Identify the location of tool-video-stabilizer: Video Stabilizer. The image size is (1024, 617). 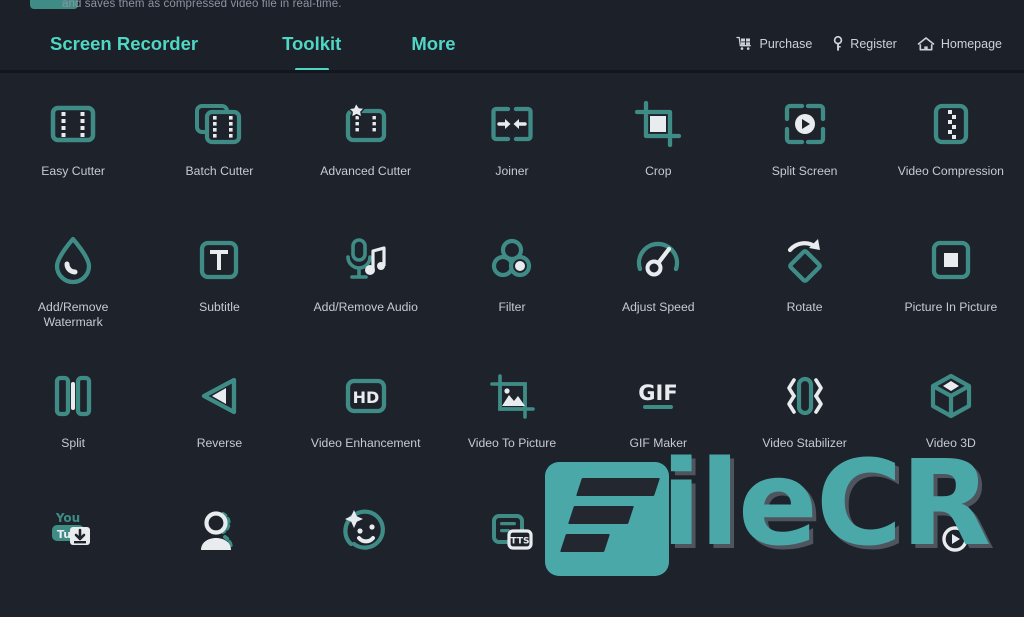
(804, 413).